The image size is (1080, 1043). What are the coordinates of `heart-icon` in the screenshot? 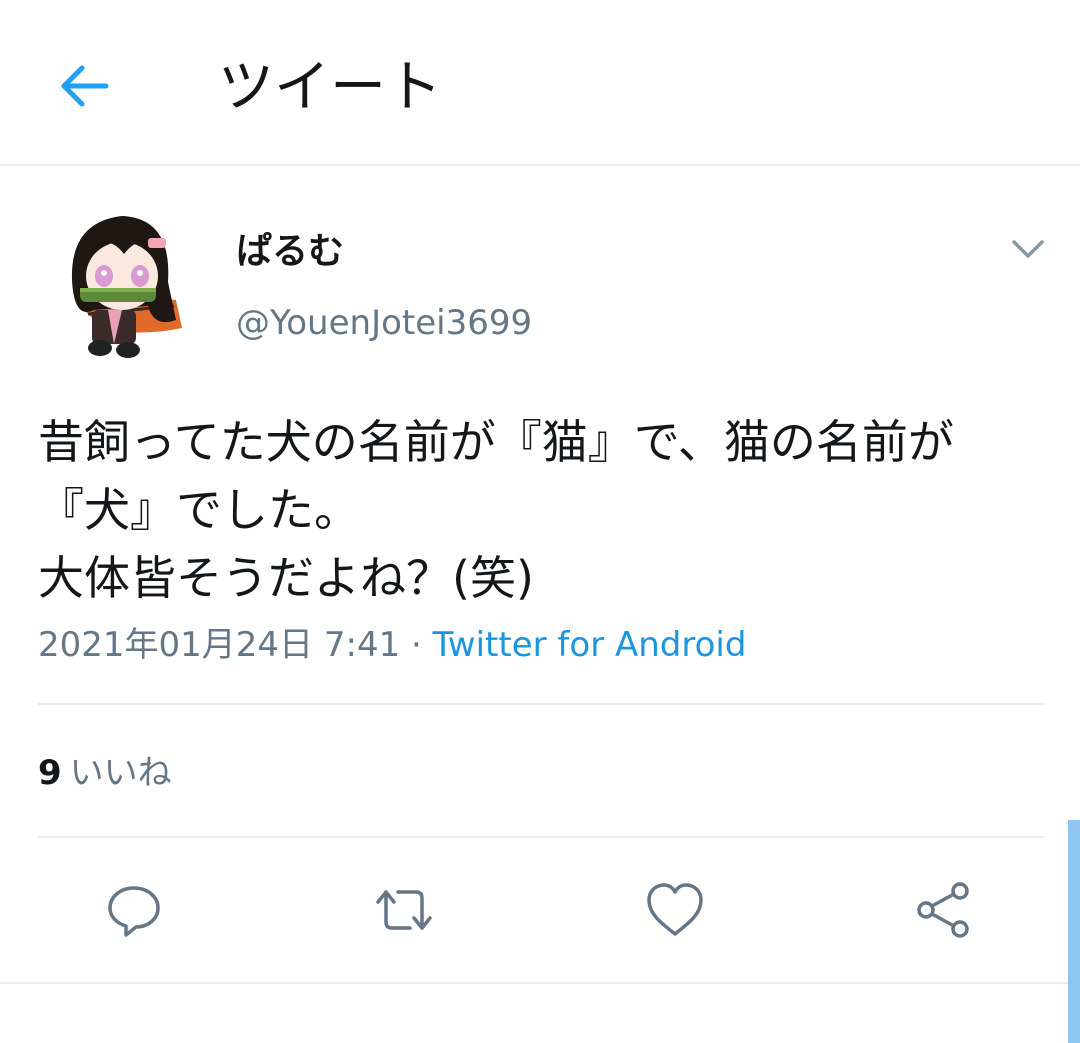 It's located at (675, 909).